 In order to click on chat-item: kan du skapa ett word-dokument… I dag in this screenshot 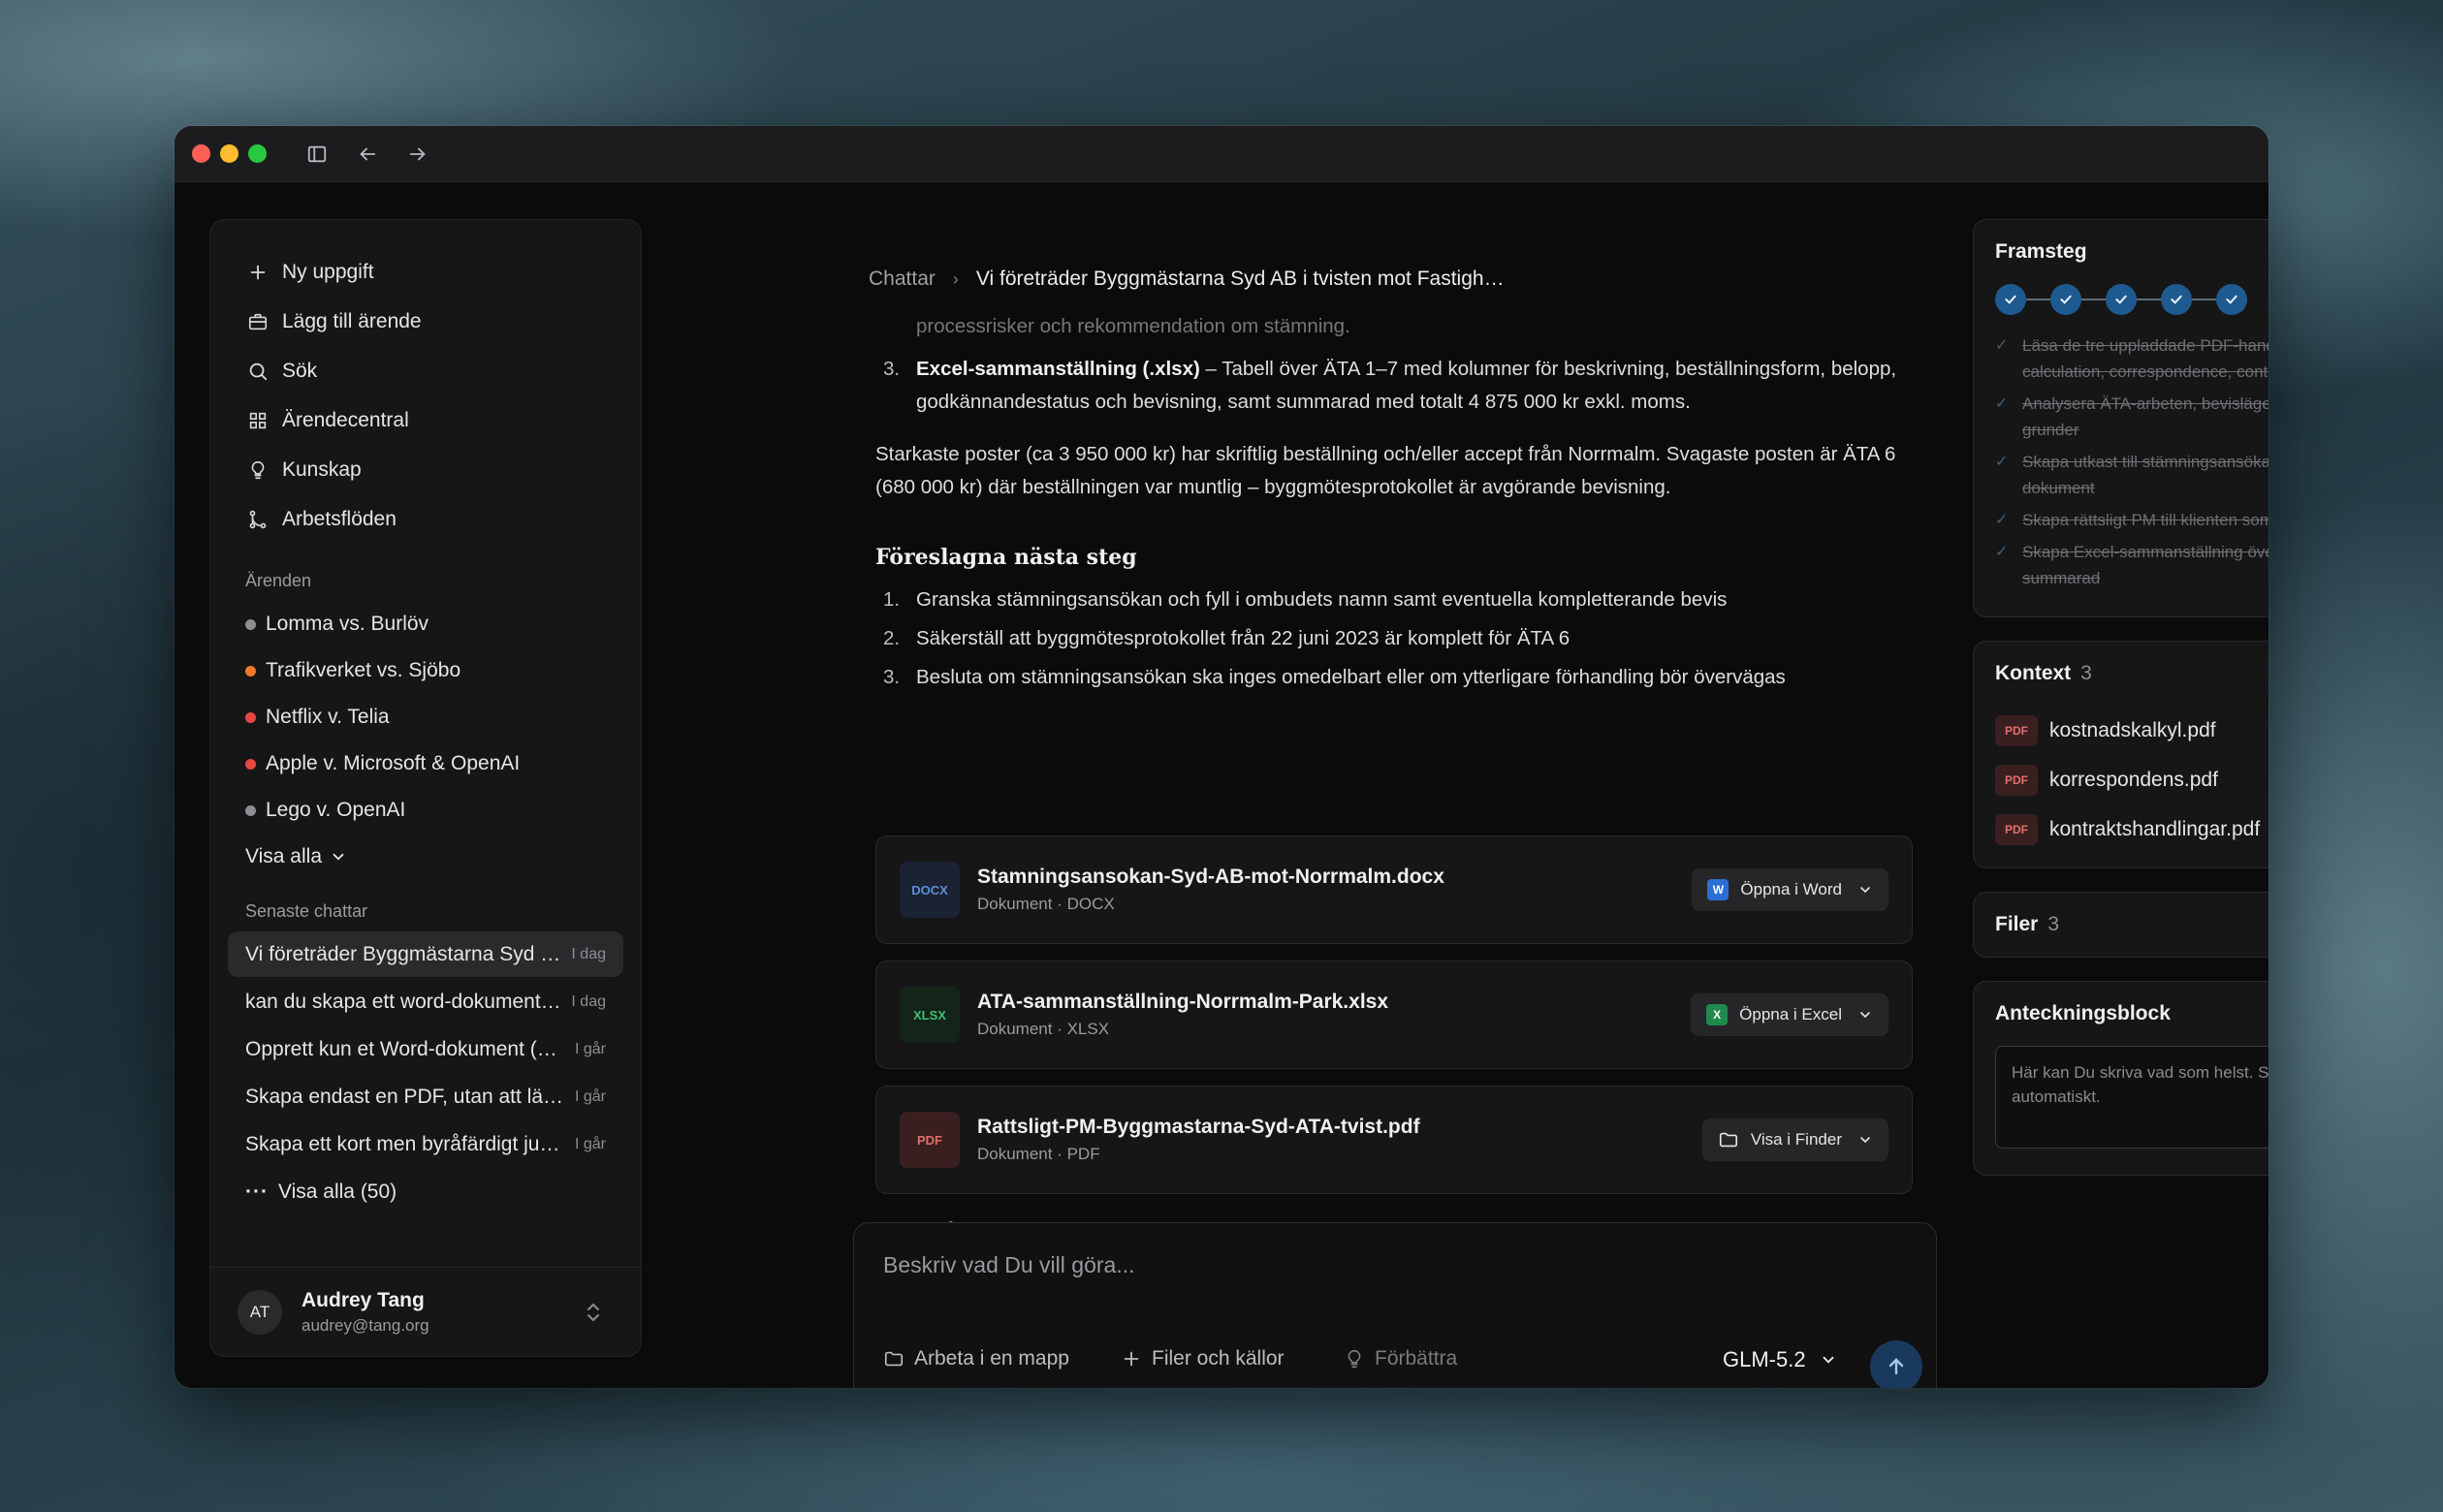, I will do `click(425, 1001)`.